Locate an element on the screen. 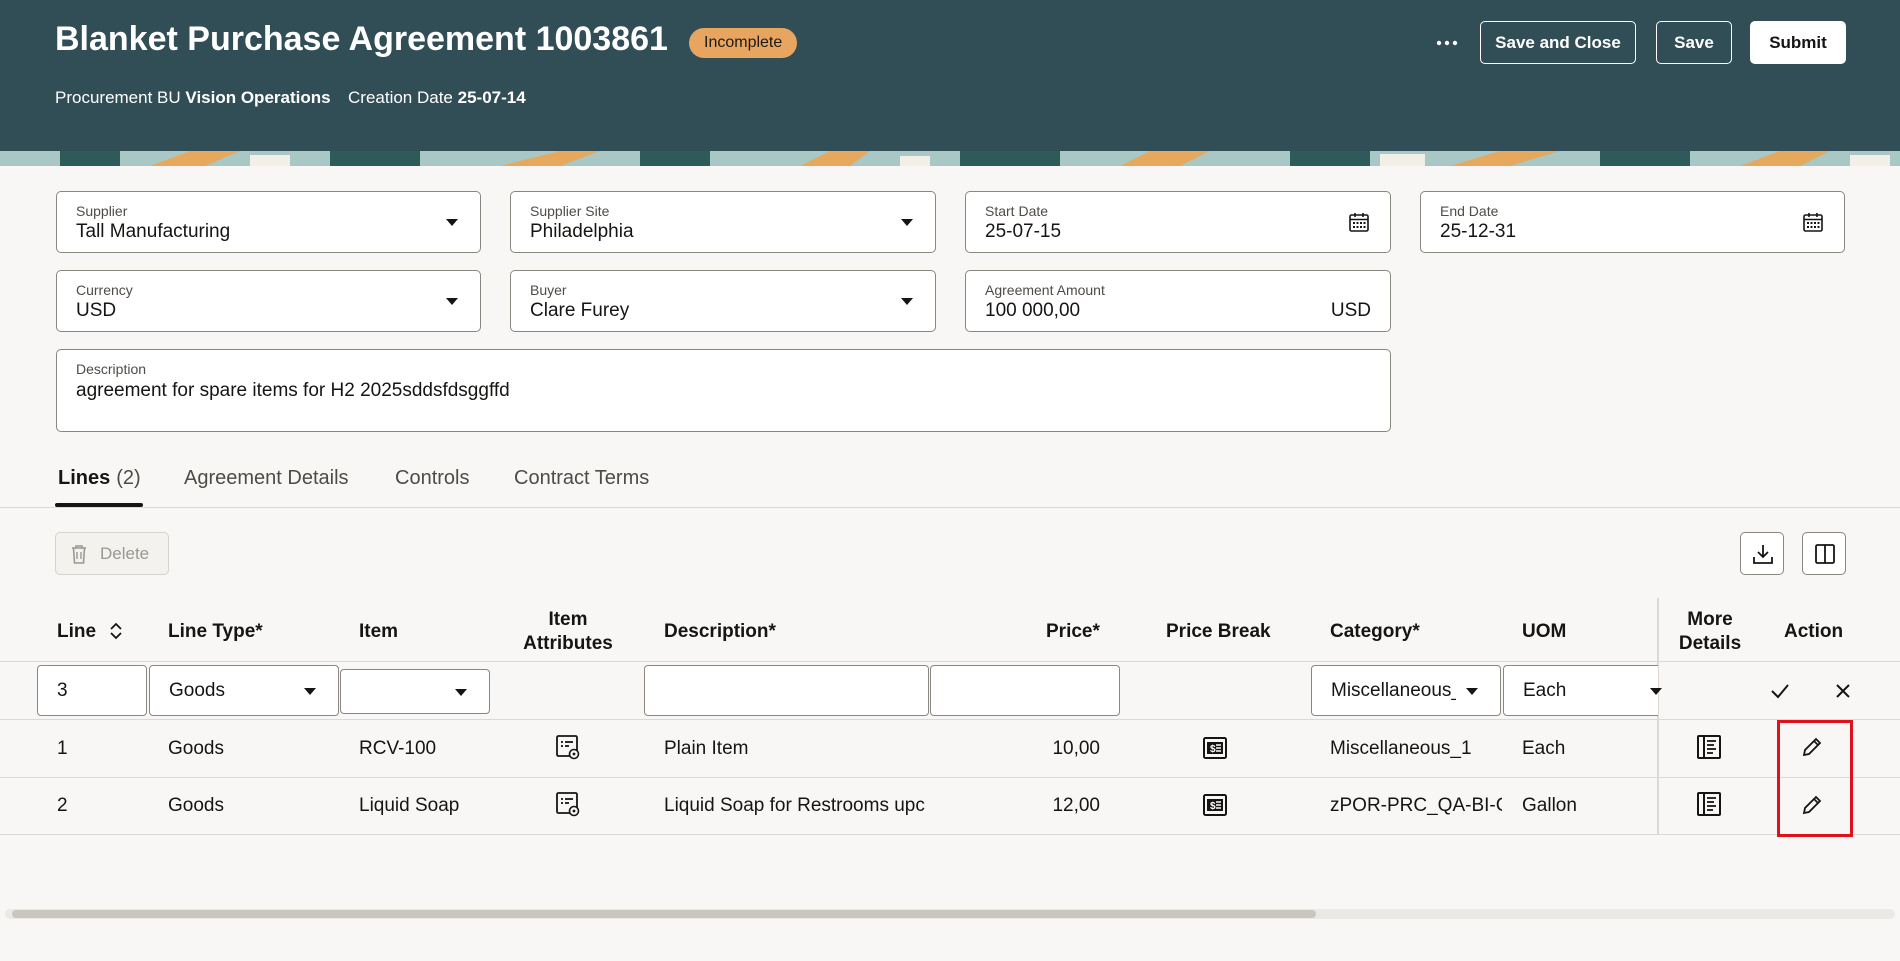 The height and width of the screenshot is (961, 1900). row-price: 12,00 is located at coordinates (1076, 805).